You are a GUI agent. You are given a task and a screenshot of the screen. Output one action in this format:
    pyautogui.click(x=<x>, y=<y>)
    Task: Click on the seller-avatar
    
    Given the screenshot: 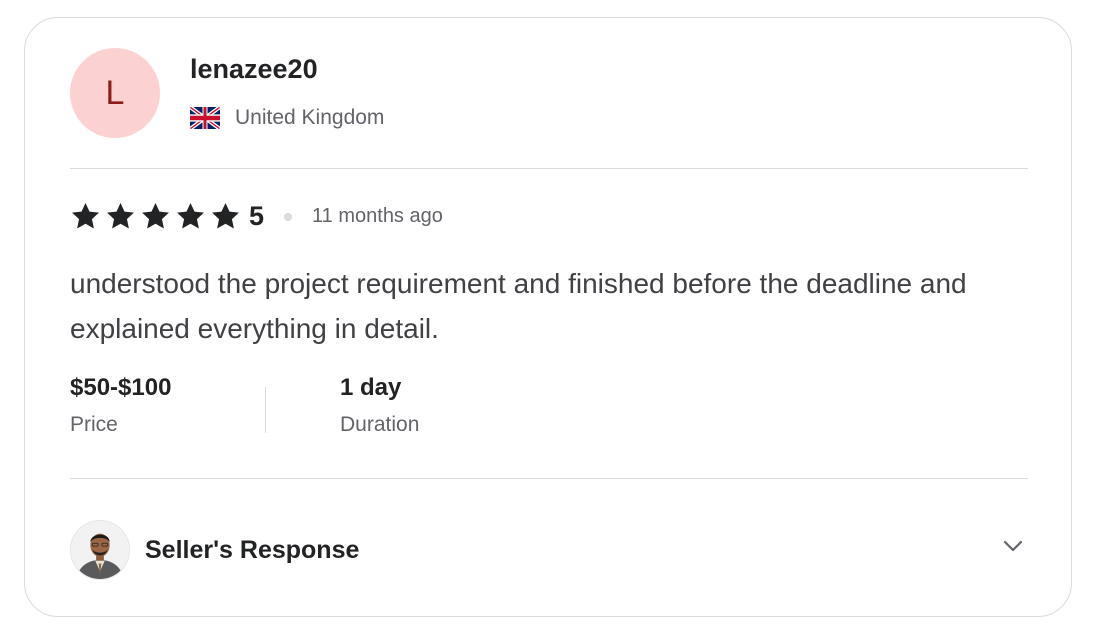 What is the action you would take?
    pyautogui.click(x=100, y=550)
    